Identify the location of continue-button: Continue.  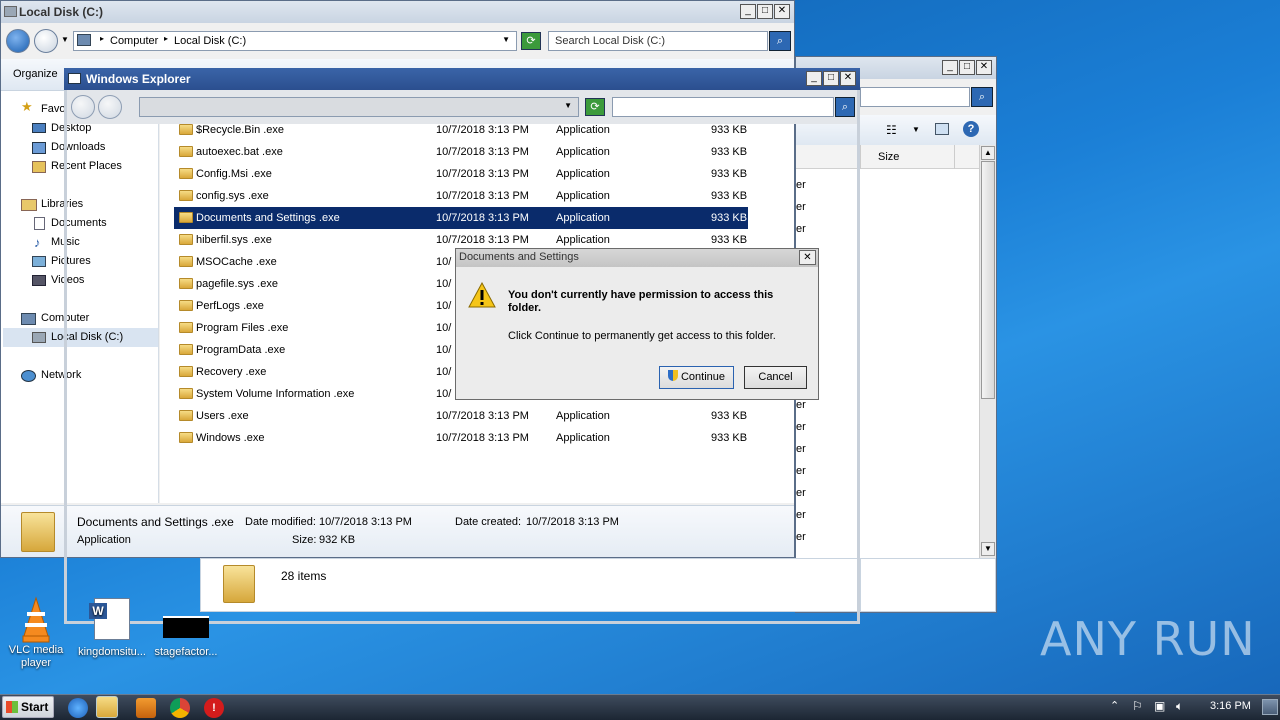
(696, 377).